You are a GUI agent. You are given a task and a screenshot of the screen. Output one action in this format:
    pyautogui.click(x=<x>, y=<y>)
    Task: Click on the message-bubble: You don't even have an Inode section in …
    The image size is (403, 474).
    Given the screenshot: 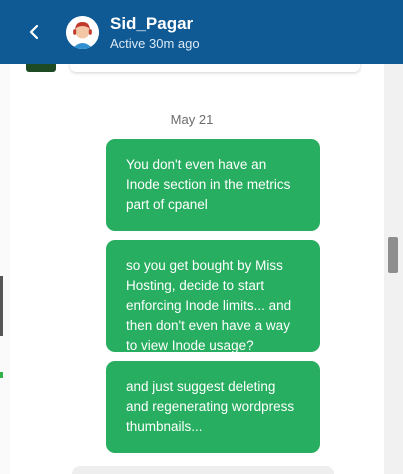 What is the action you would take?
    pyautogui.click(x=213, y=185)
    